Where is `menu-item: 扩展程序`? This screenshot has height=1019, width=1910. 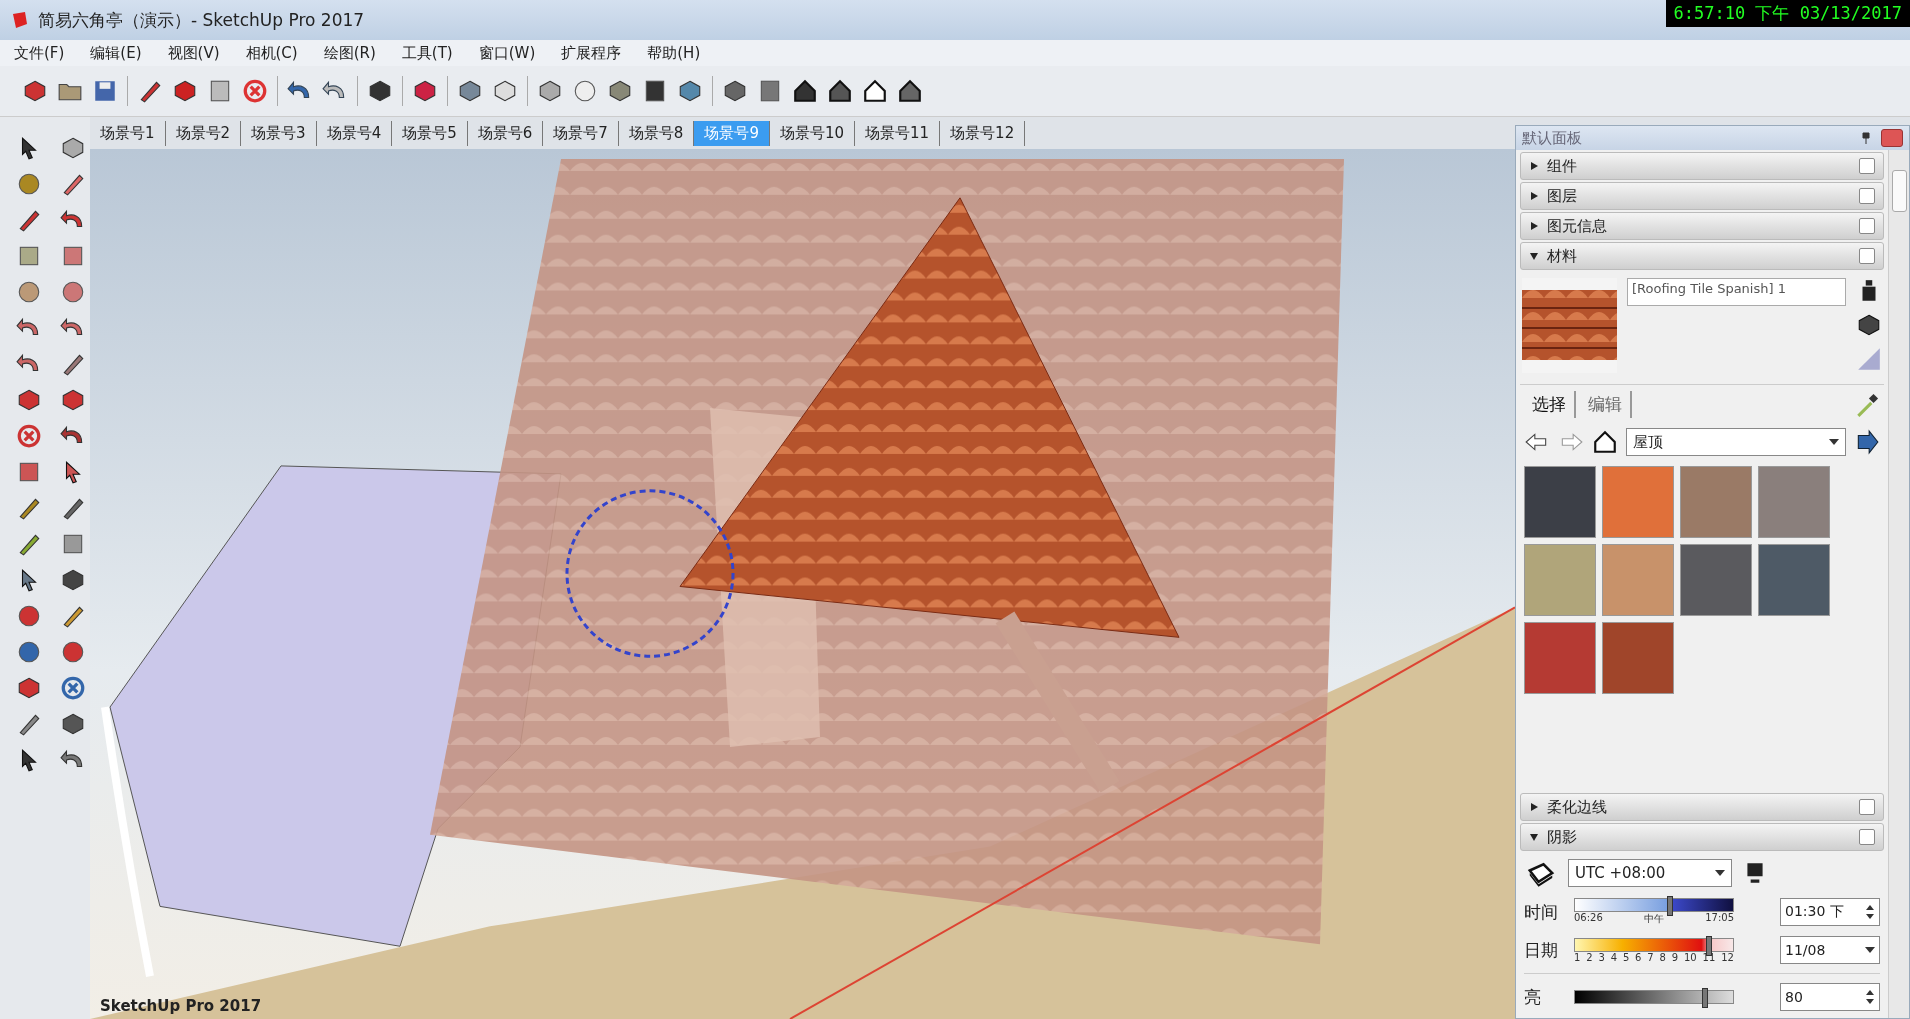
menu-item: 扩展程序 is located at coordinates (591, 53).